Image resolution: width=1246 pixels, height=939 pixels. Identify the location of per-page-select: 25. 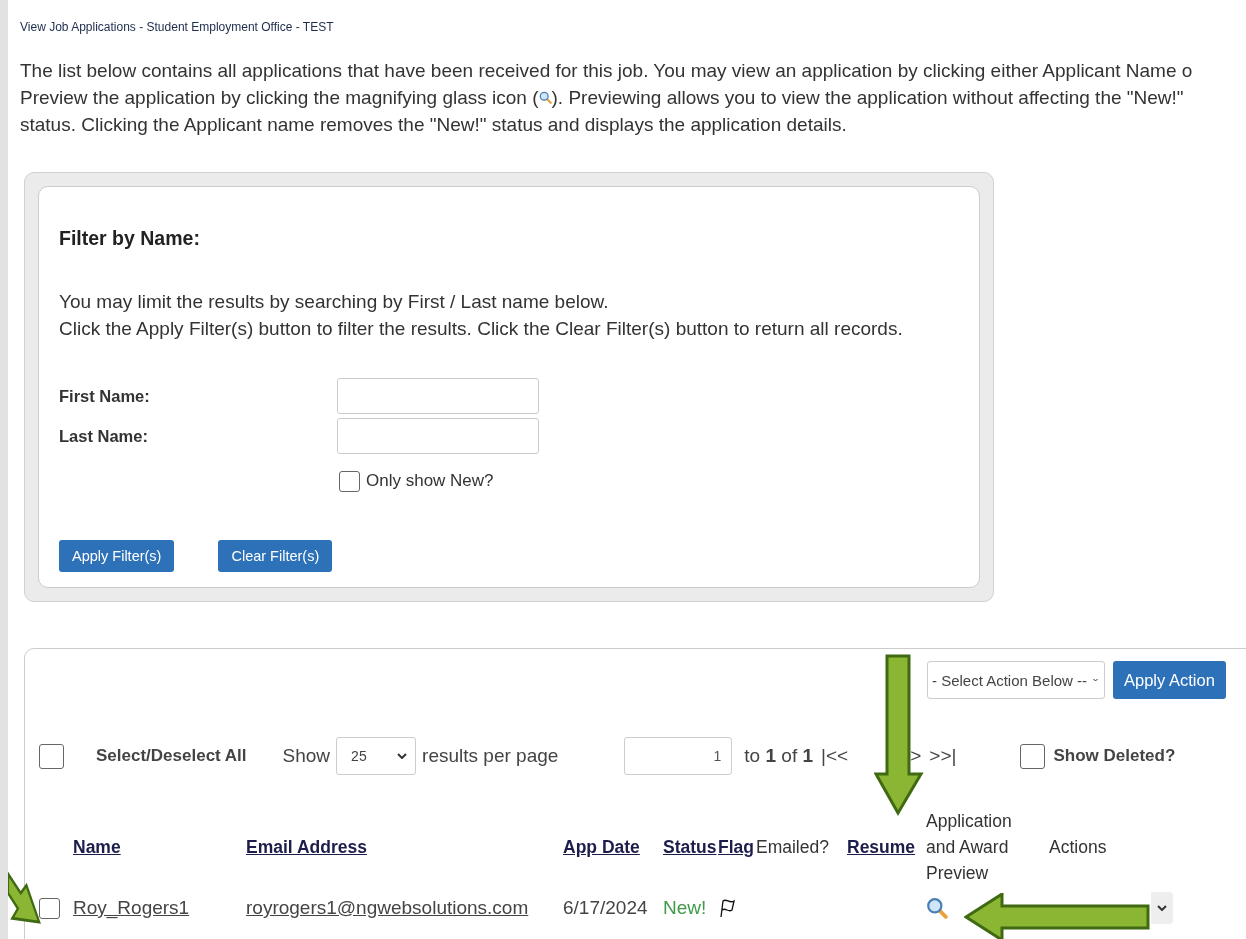
(376, 756).